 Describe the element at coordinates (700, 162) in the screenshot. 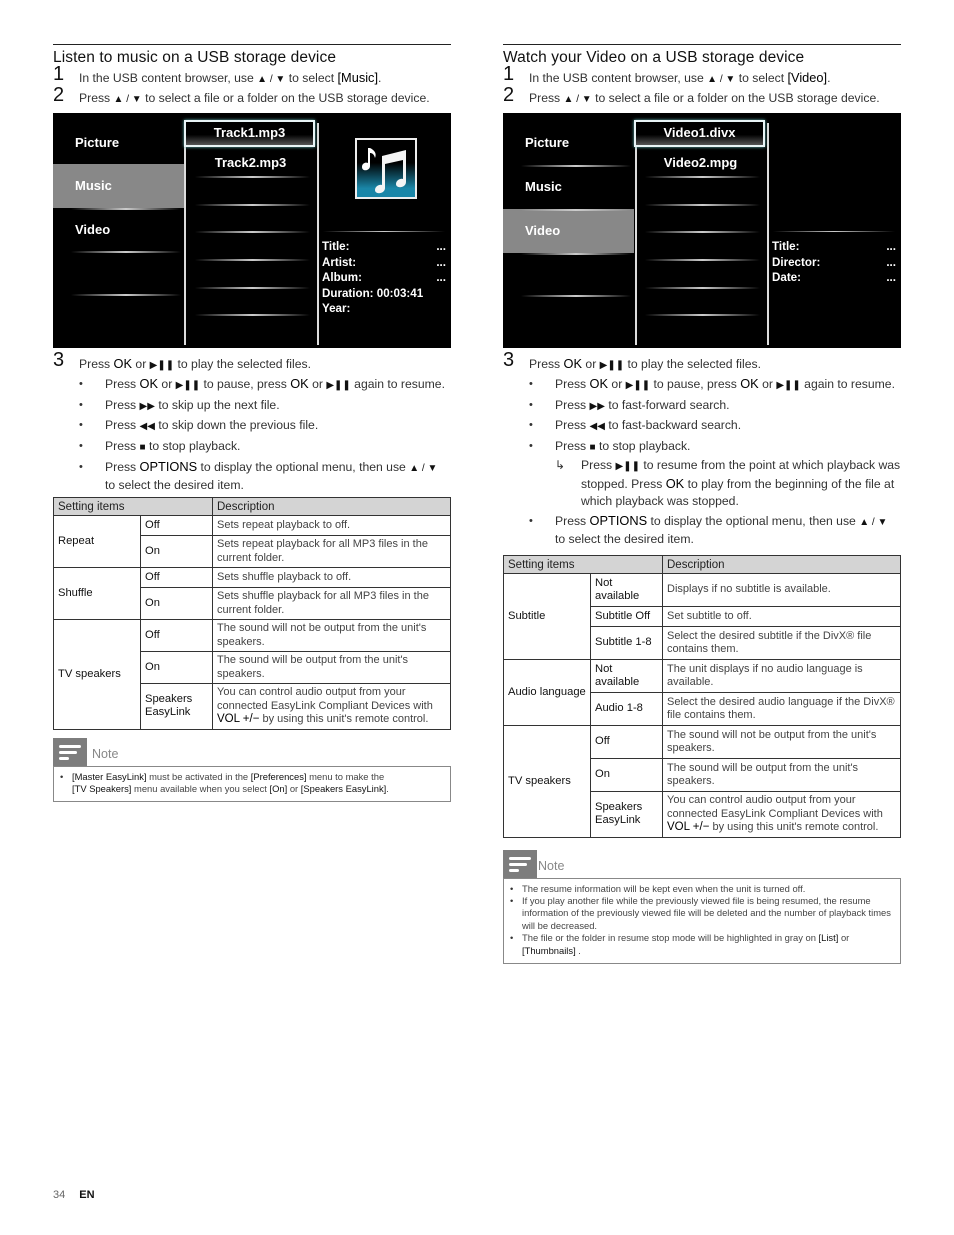

I see `file-item: Video2.mpg` at that location.